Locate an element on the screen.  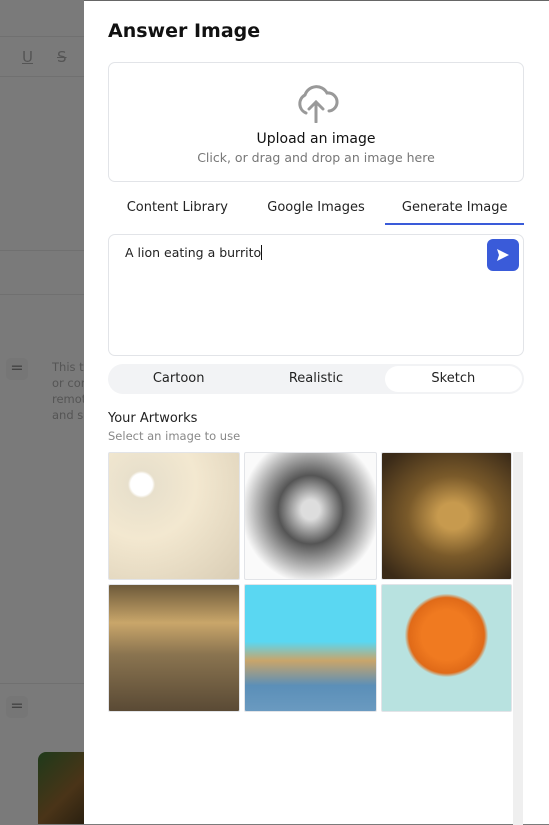
upload-title: Upload an image is located at coordinates (316, 139).